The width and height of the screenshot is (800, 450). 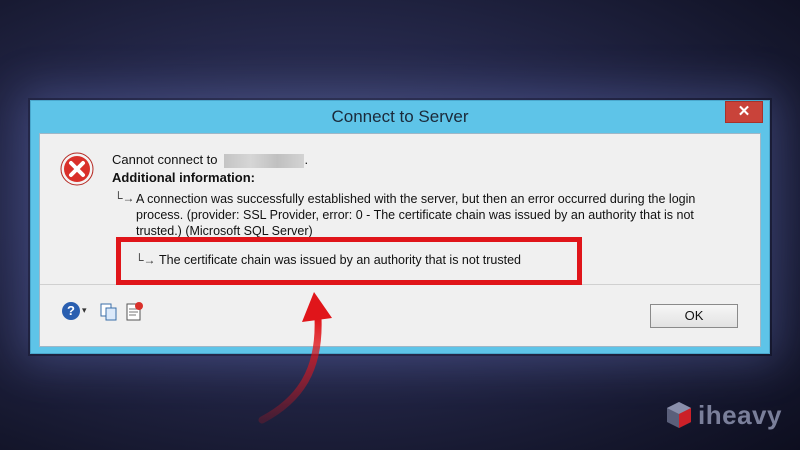 I want to click on cannot-connect-label: Cannot connect to, so click(x=165, y=159).